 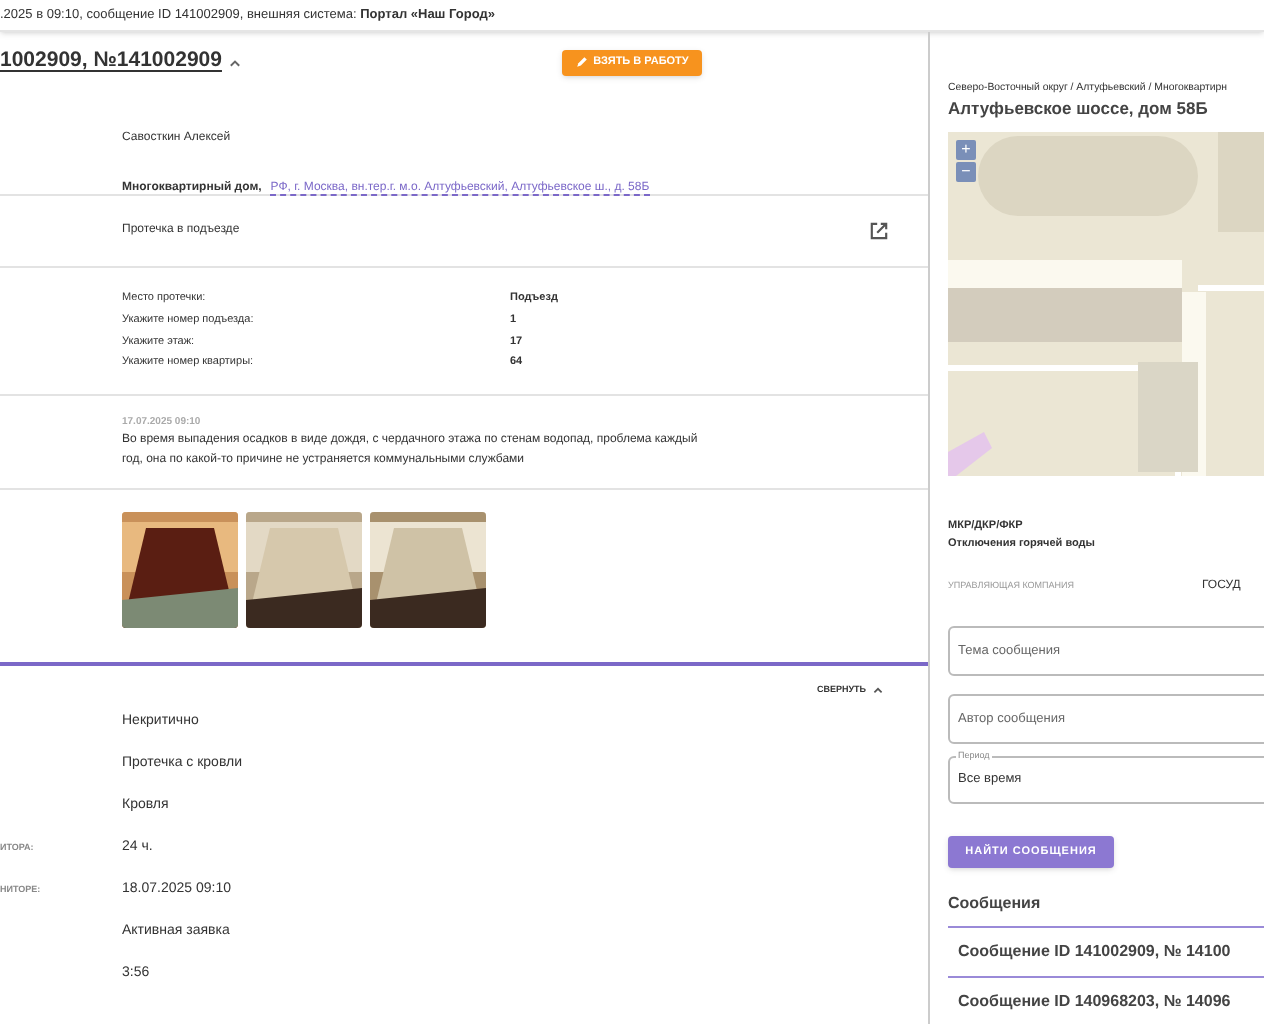 I want to click on external-link-icon, so click(x=879, y=231).